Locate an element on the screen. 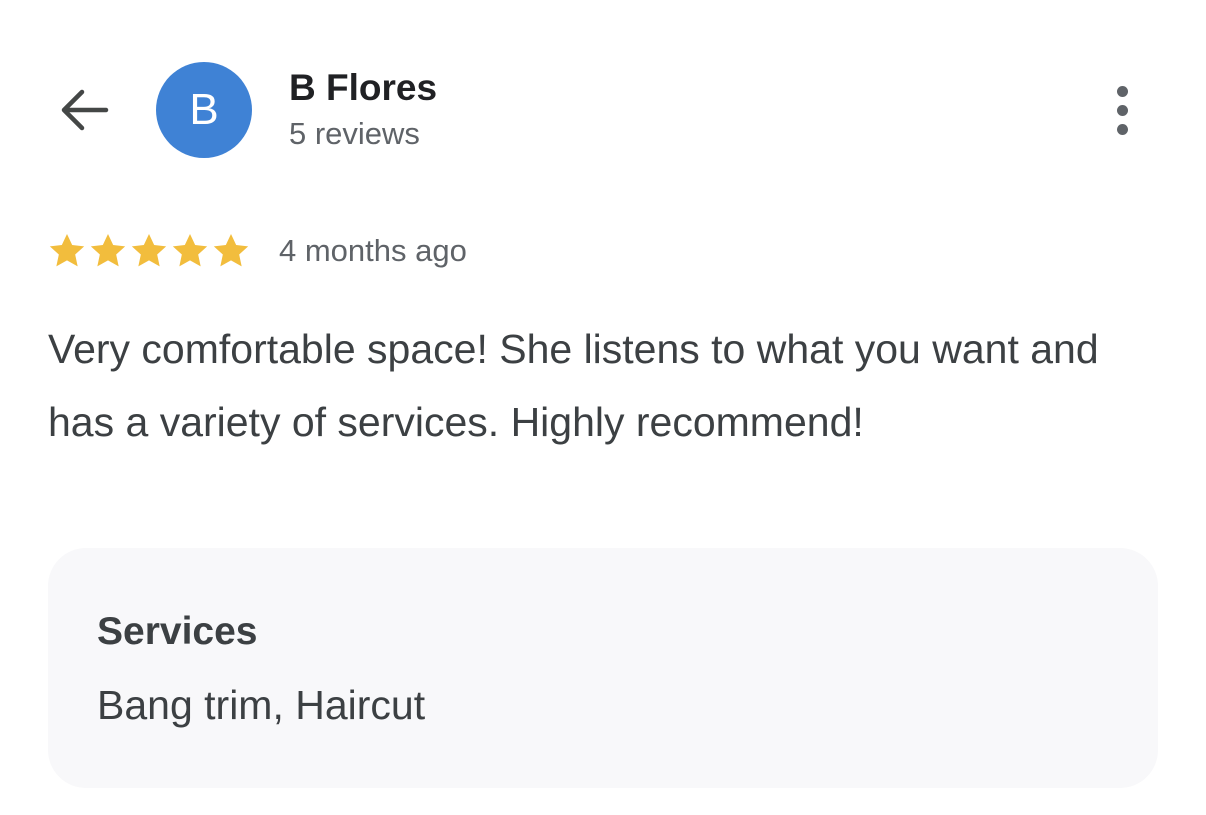  services-title: Services is located at coordinates (177, 631).